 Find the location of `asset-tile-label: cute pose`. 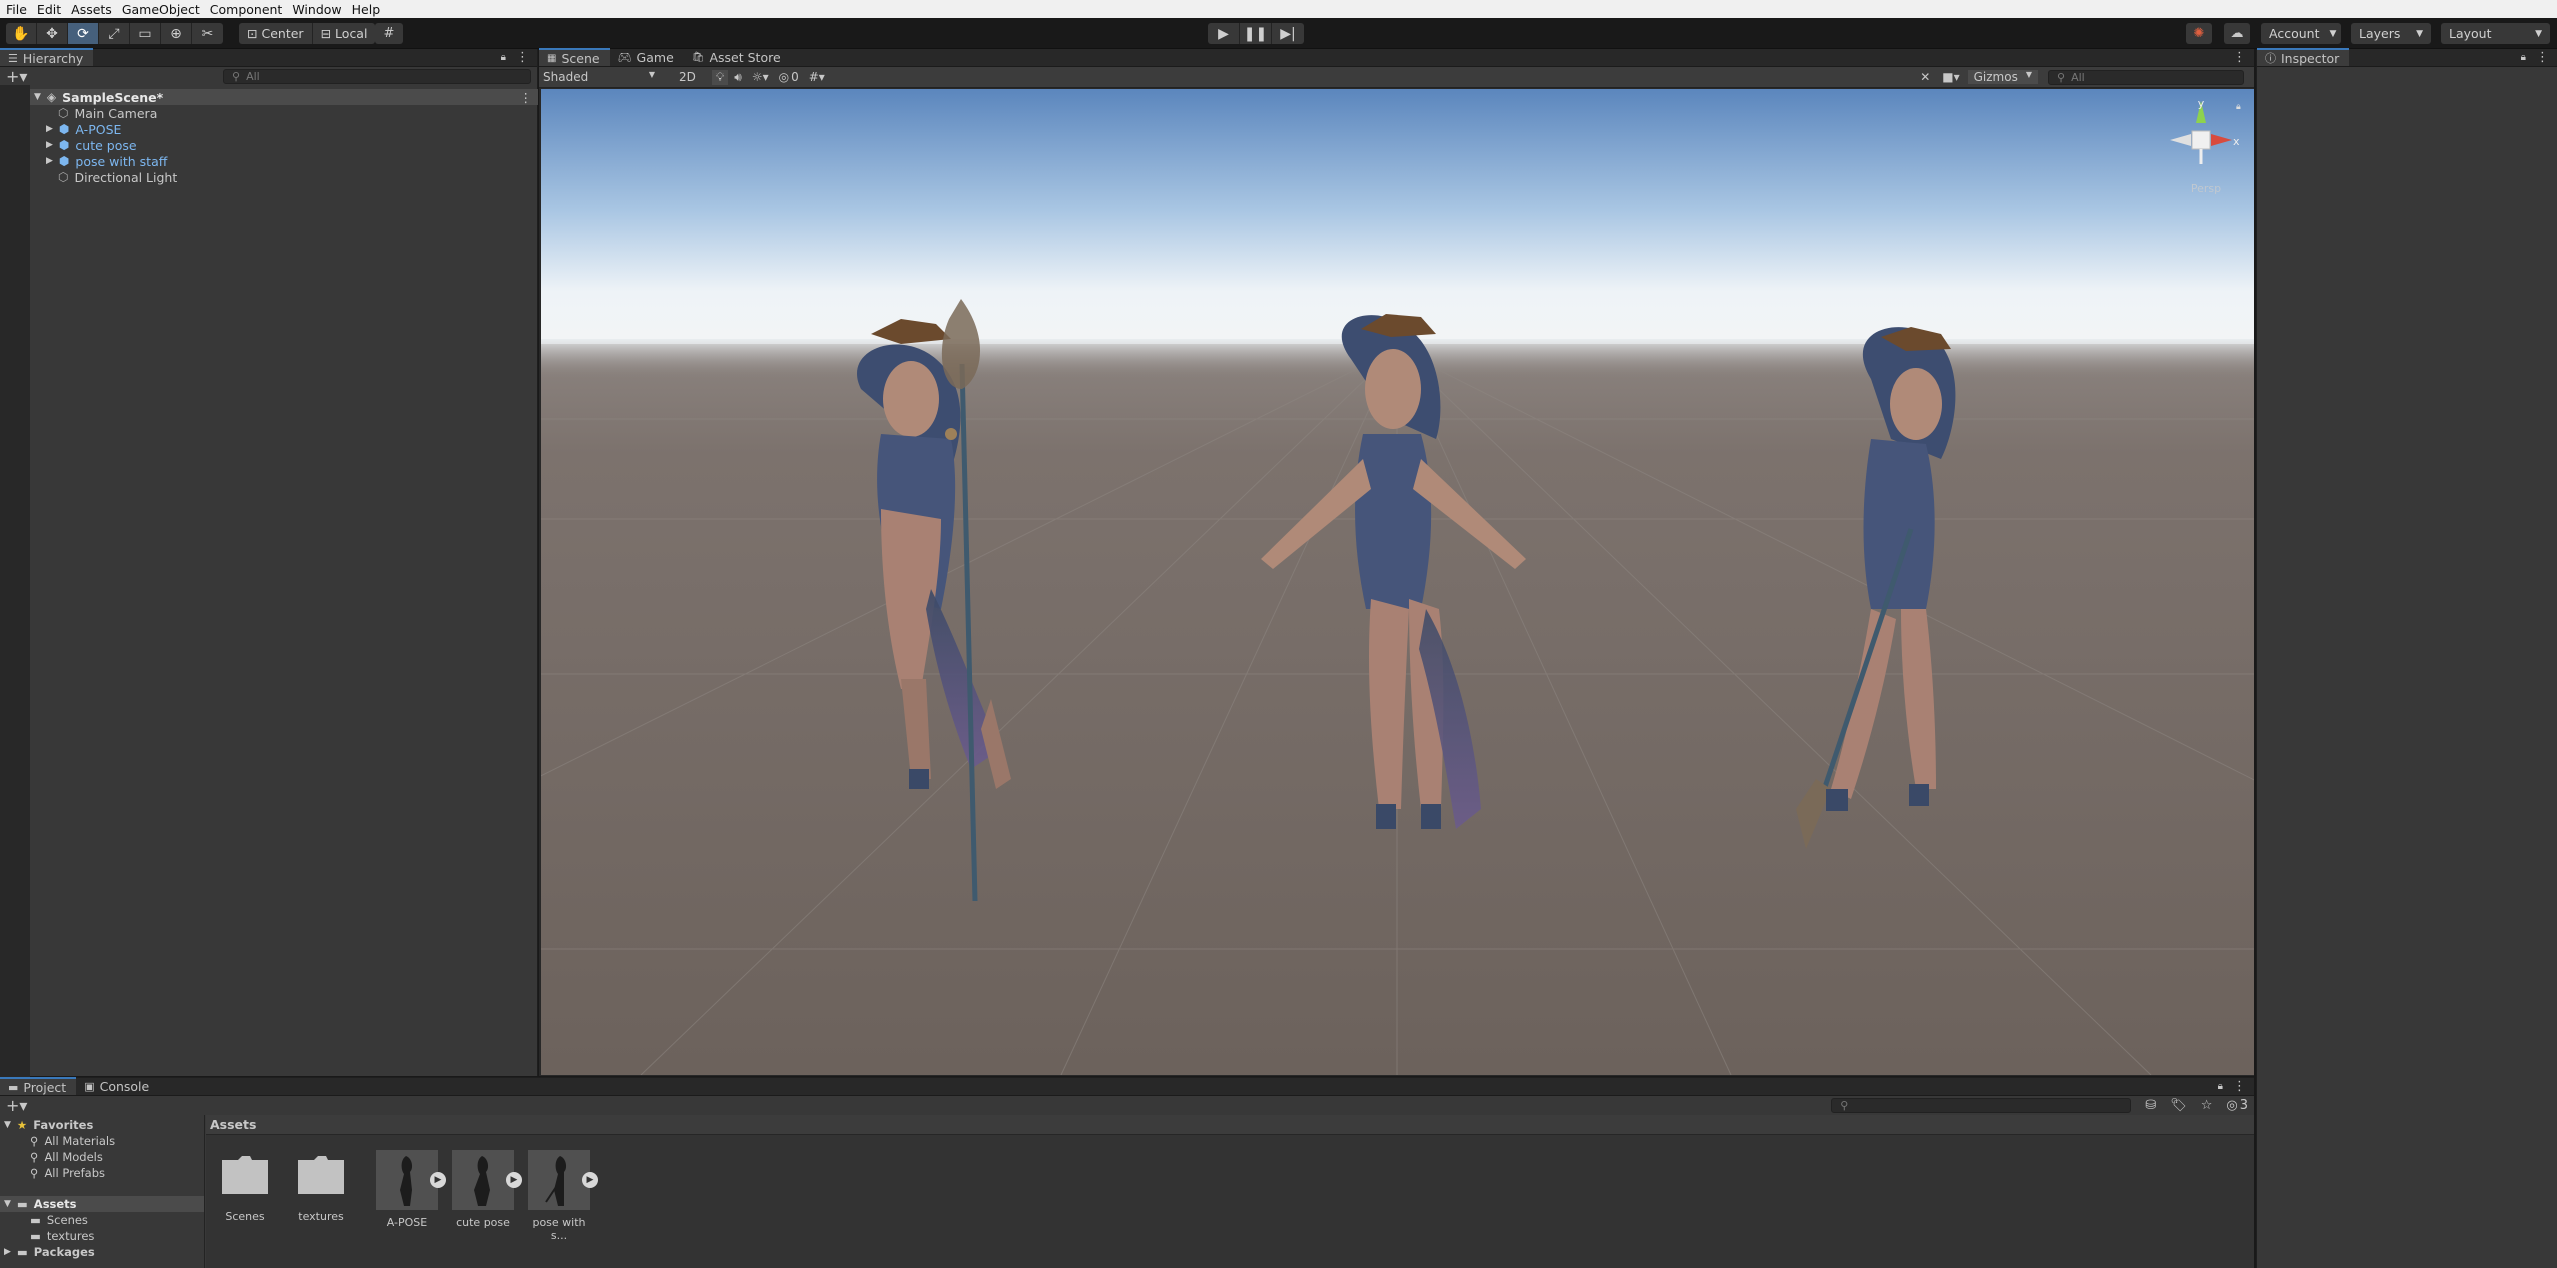

asset-tile-label: cute pose is located at coordinates (483, 1222).